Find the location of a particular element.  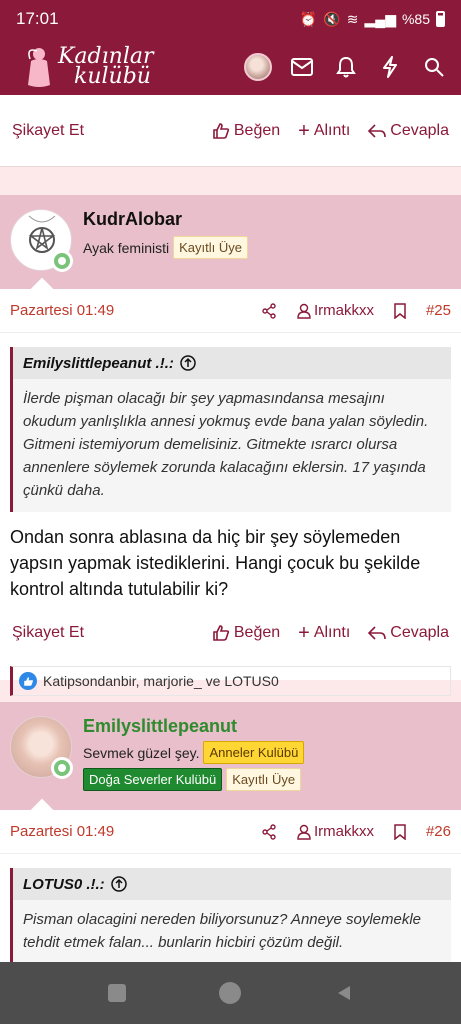

reactions-bar: Katipsondanbir, marjorie_ ve LOTUS0 is located at coordinates (230, 681).